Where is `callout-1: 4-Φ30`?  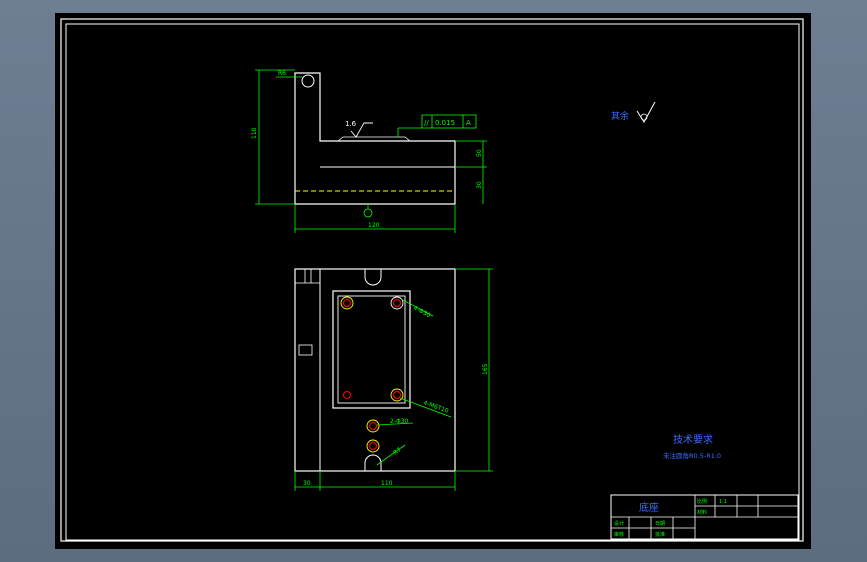
callout-1: 4-Φ30 is located at coordinates (422, 312).